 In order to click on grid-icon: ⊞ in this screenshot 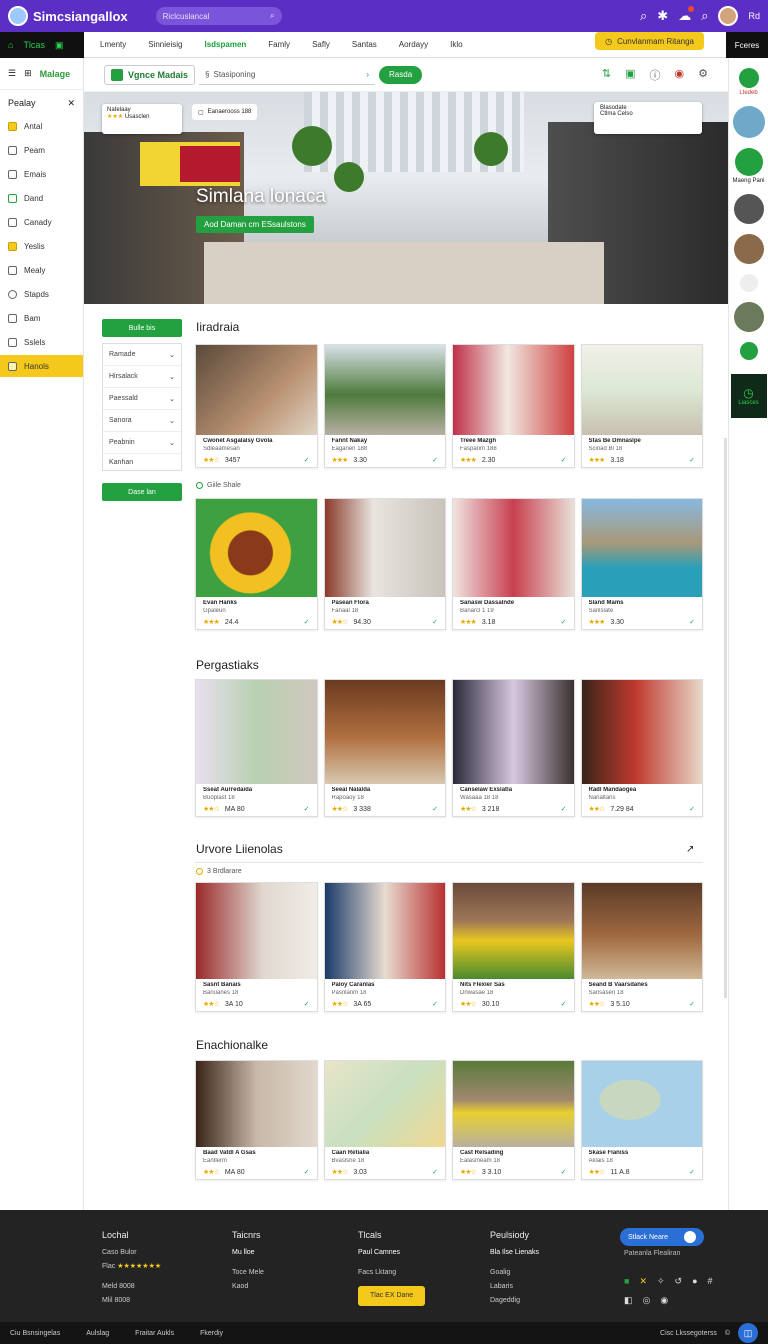, I will do `click(28, 73)`.